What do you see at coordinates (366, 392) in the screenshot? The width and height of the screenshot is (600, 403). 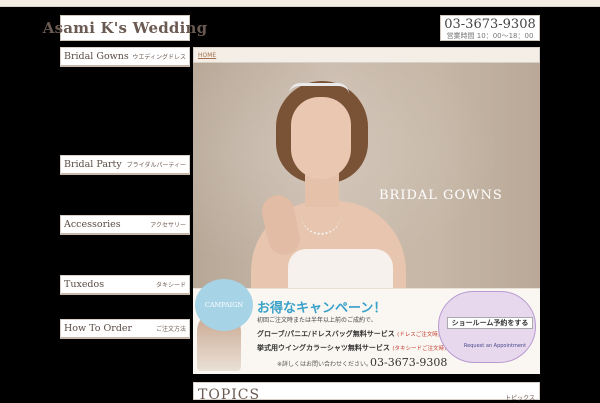 I see `topics-header: TOPICS トピックス` at bounding box center [366, 392].